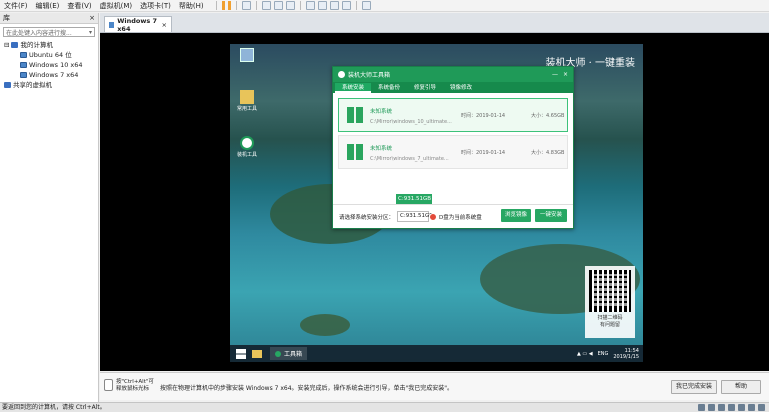  I want to click on partition-dropdown-option: C:931.51GB, so click(414, 199).